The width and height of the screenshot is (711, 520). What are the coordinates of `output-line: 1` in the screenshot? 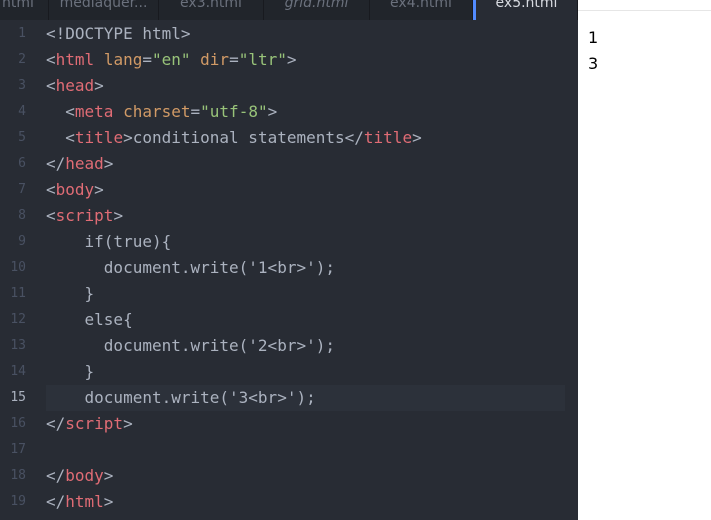 It's located at (593, 37).